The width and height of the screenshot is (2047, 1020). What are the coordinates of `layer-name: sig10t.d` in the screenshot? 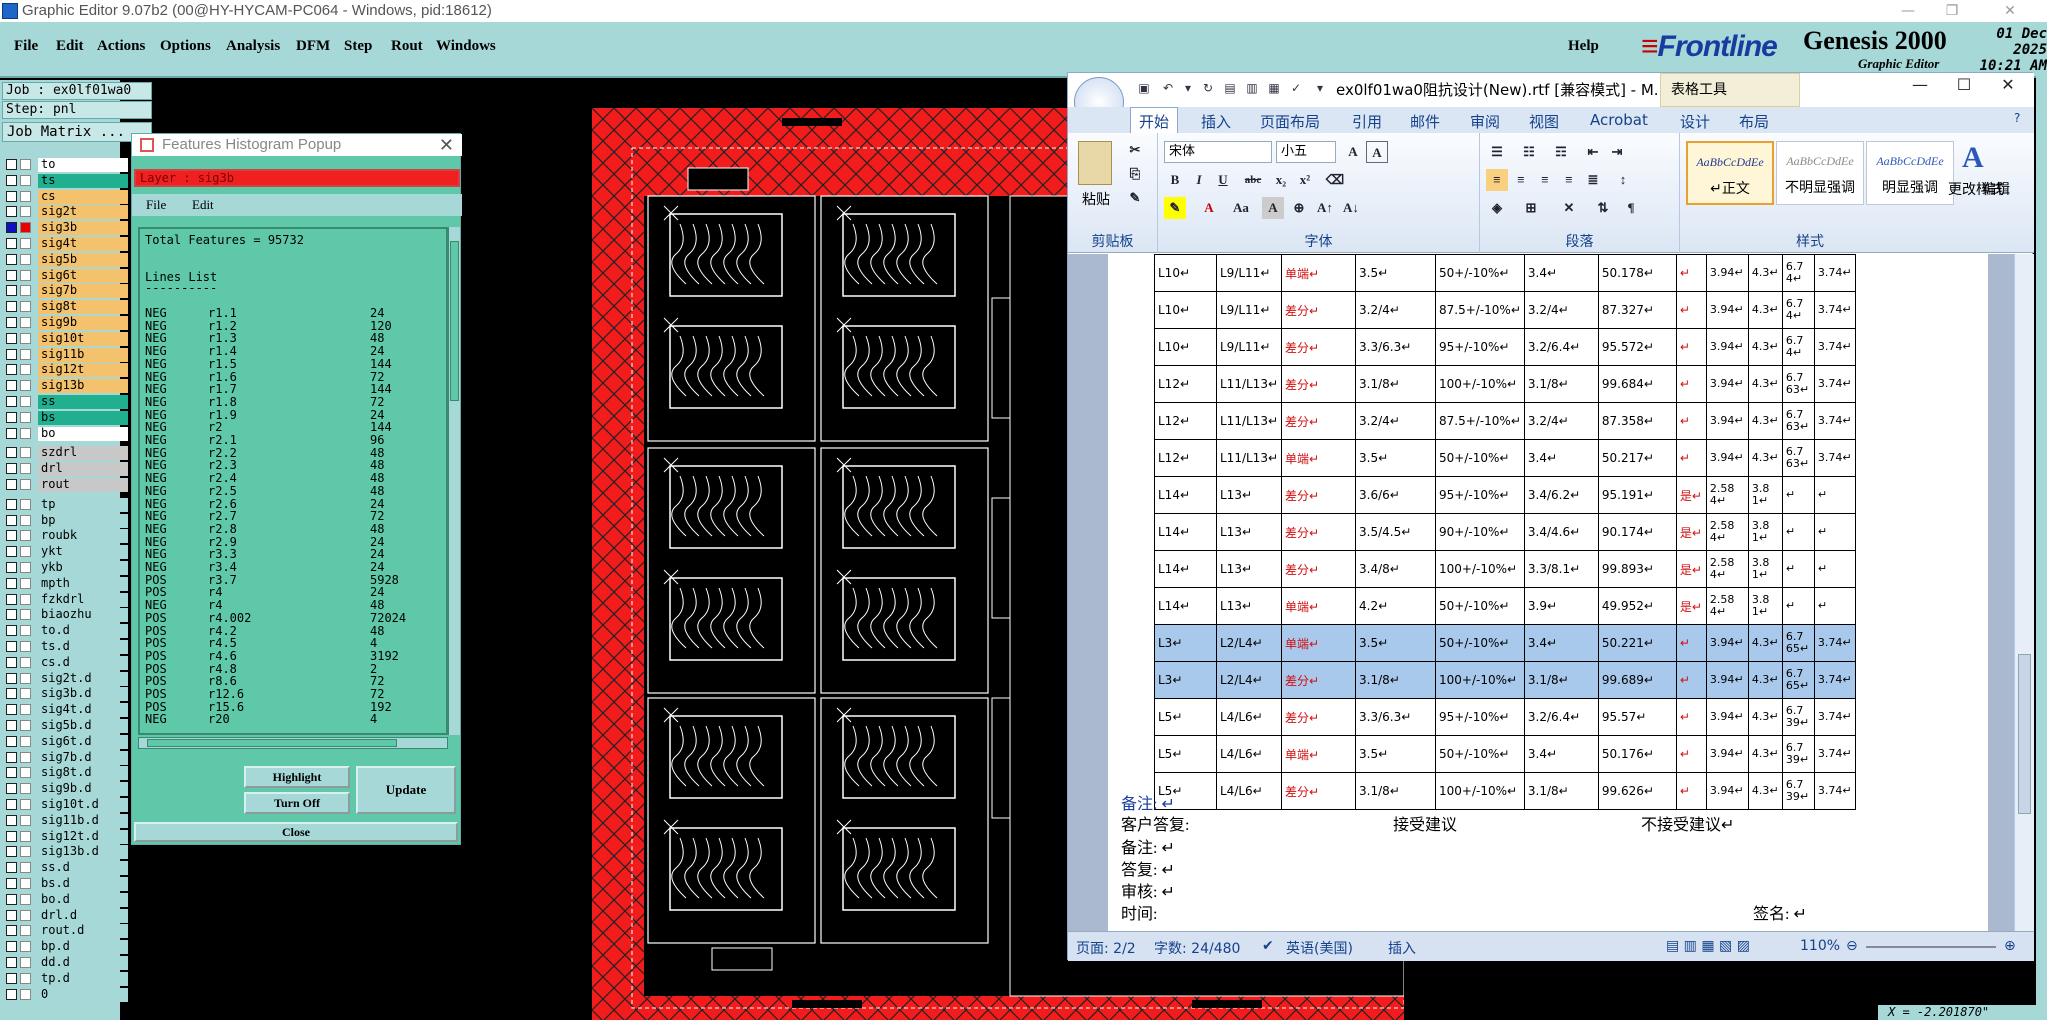 It's located at (83, 805).